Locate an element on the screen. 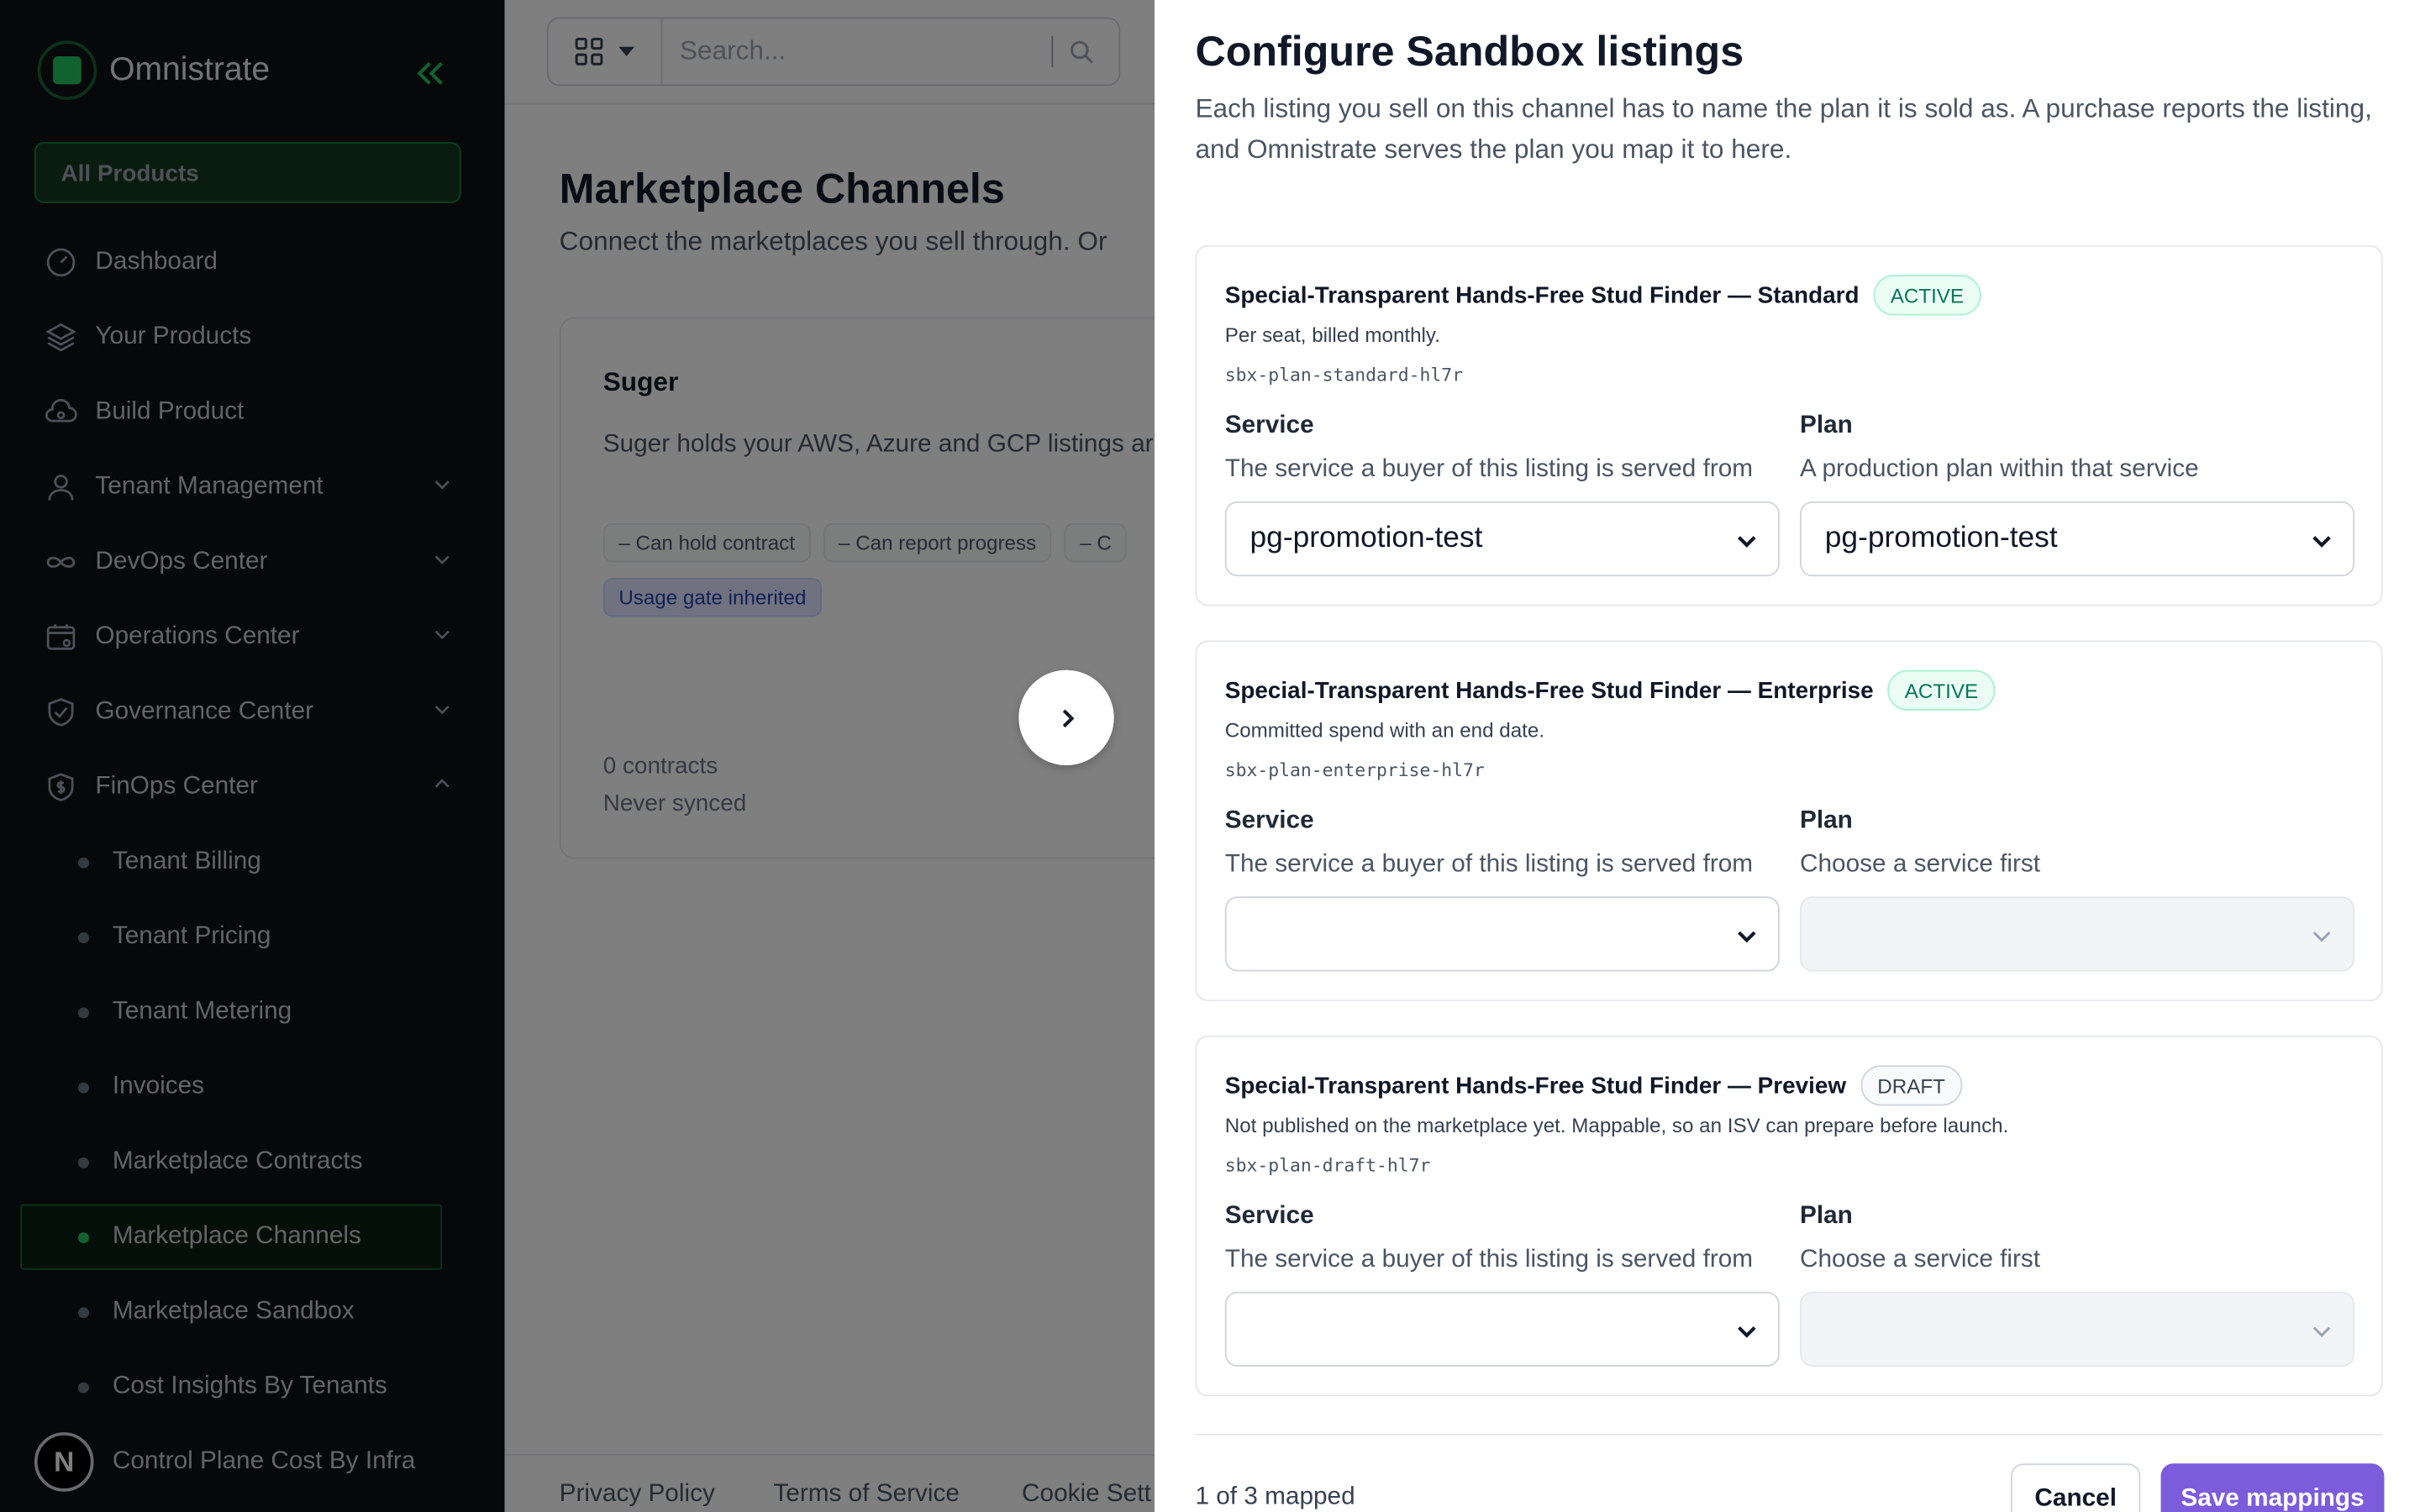 The image size is (2420, 1512). plan-help: A production plan within that service is located at coordinates (1999, 469).